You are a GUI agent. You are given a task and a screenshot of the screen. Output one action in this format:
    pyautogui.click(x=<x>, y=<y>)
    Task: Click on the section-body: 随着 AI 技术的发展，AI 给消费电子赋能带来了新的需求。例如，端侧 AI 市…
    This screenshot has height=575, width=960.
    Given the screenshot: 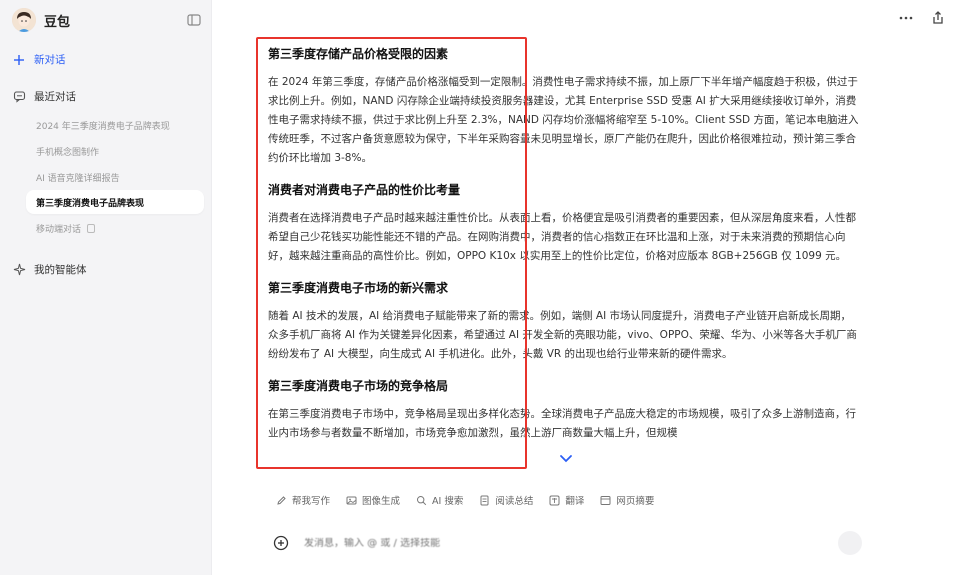 What is the action you would take?
    pyautogui.click(x=562, y=335)
    